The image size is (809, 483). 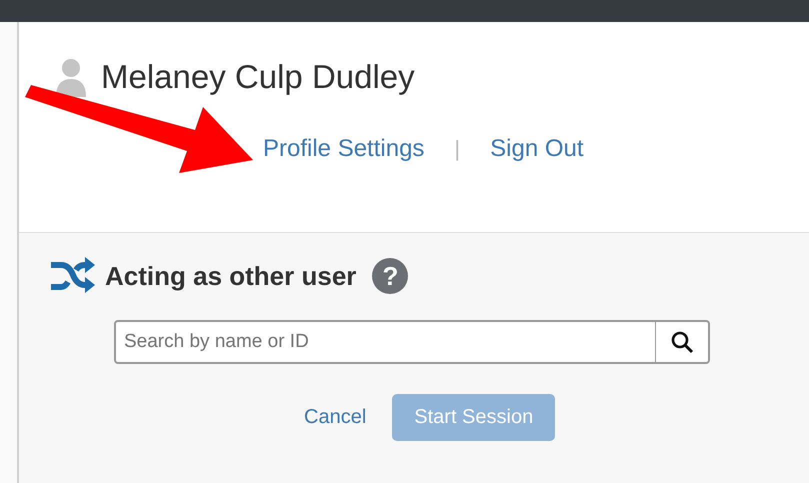 I want to click on shuffle-icon, so click(x=72, y=276).